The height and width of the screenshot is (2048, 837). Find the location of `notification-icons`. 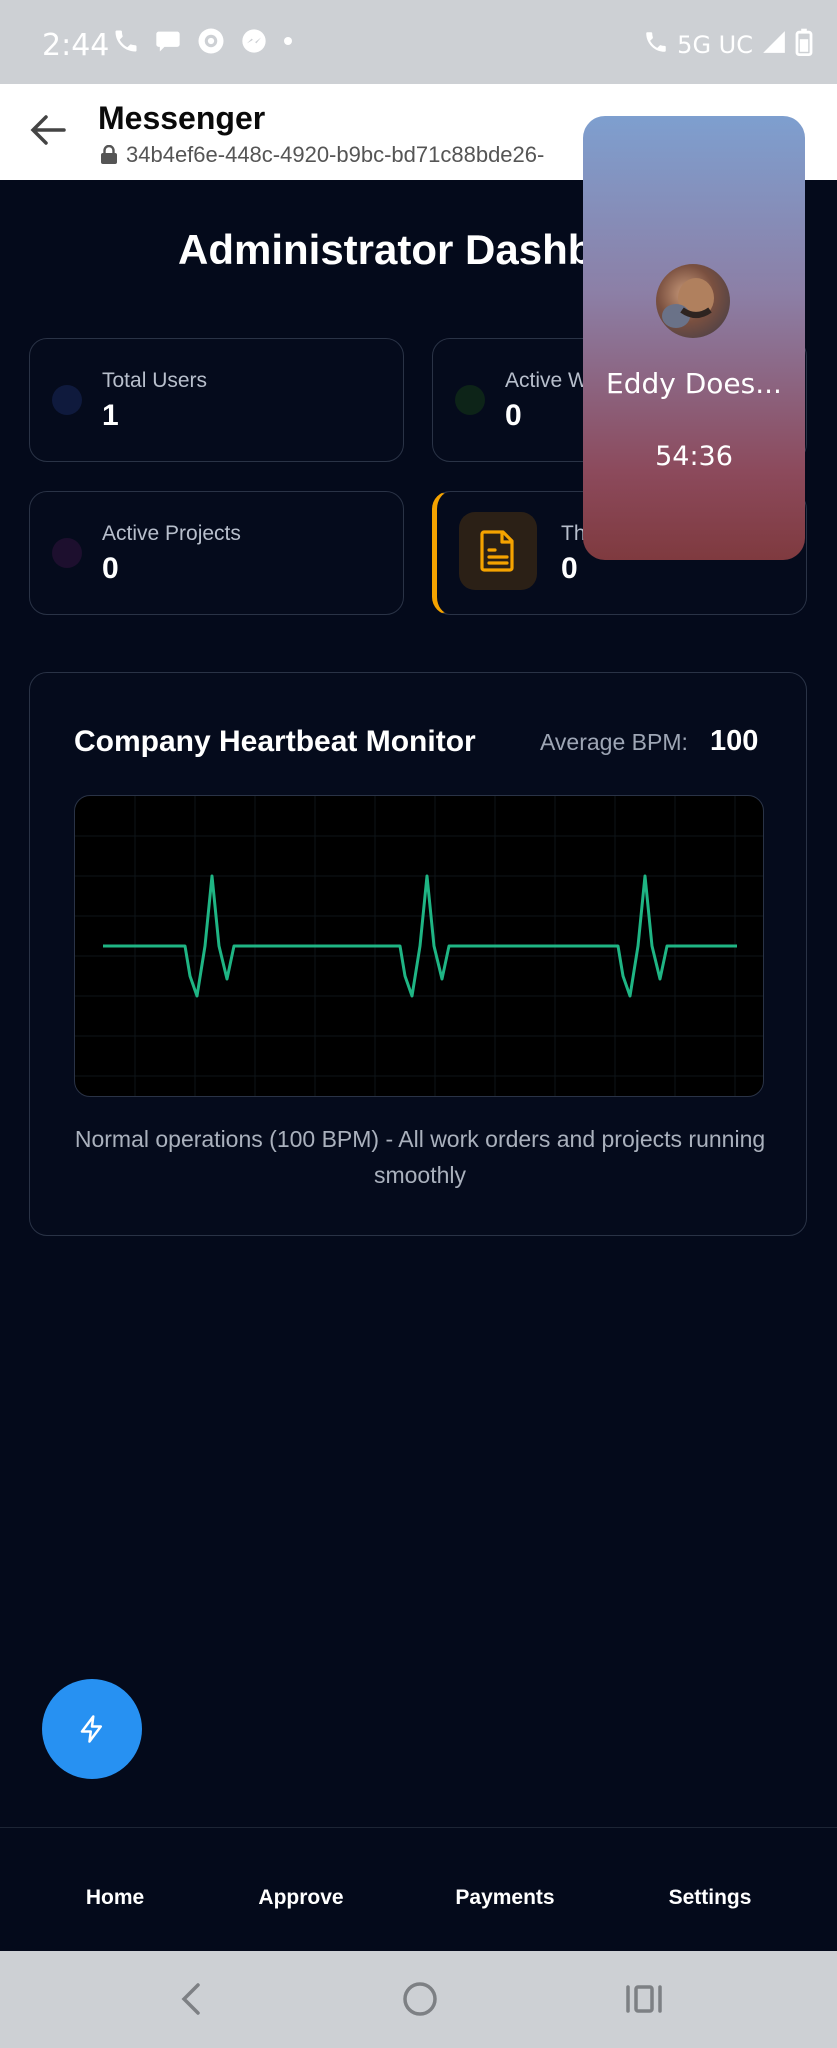

notification-icons is located at coordinates (203, 41).